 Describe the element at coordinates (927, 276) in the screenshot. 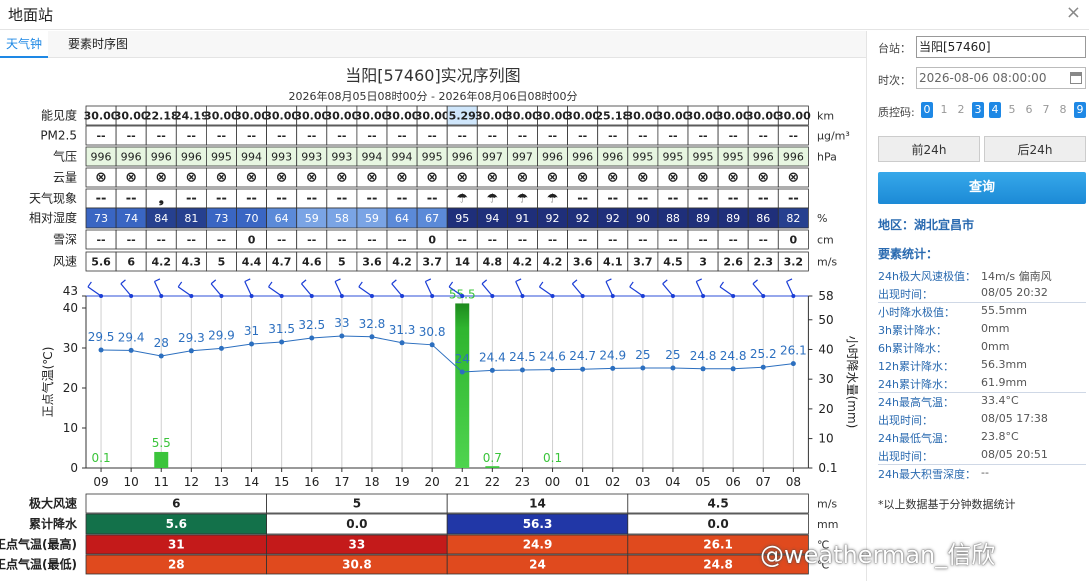

I see `stat-key: 24h极大风速极值：` at that location.